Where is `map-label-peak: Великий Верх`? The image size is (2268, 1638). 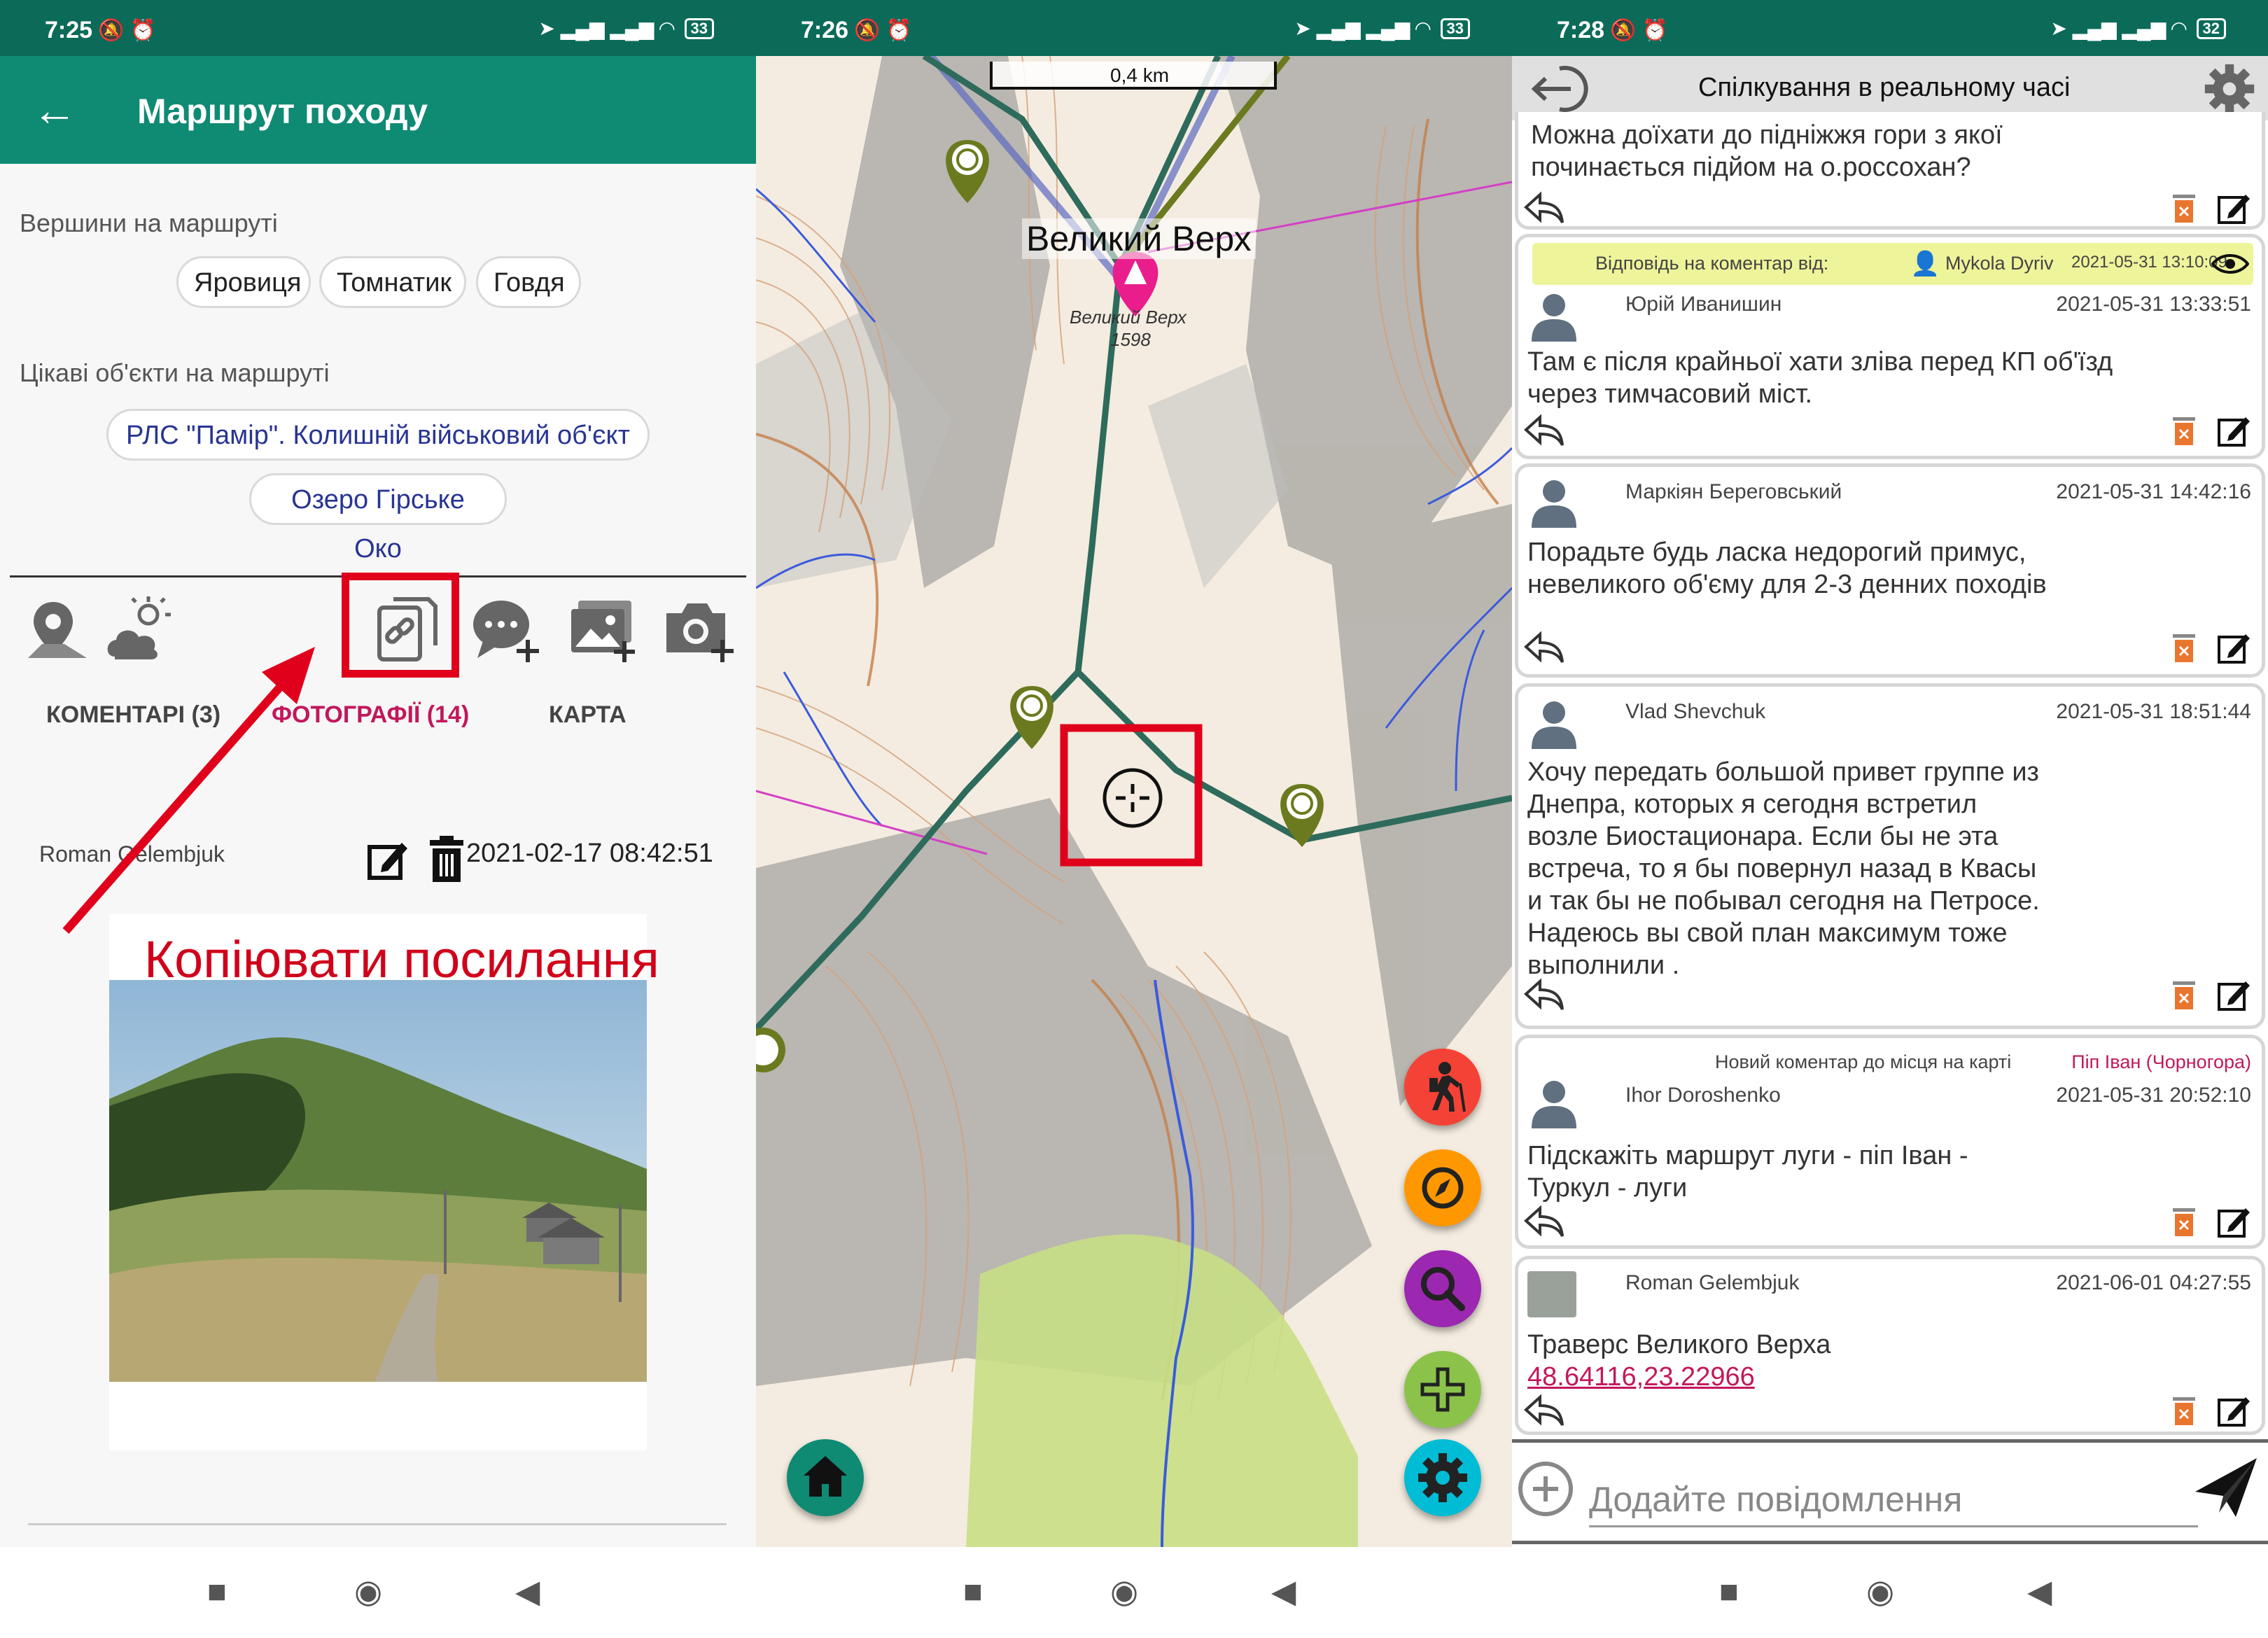
map-label-peak: Великий Верх is located at coordinates (1128, 317).